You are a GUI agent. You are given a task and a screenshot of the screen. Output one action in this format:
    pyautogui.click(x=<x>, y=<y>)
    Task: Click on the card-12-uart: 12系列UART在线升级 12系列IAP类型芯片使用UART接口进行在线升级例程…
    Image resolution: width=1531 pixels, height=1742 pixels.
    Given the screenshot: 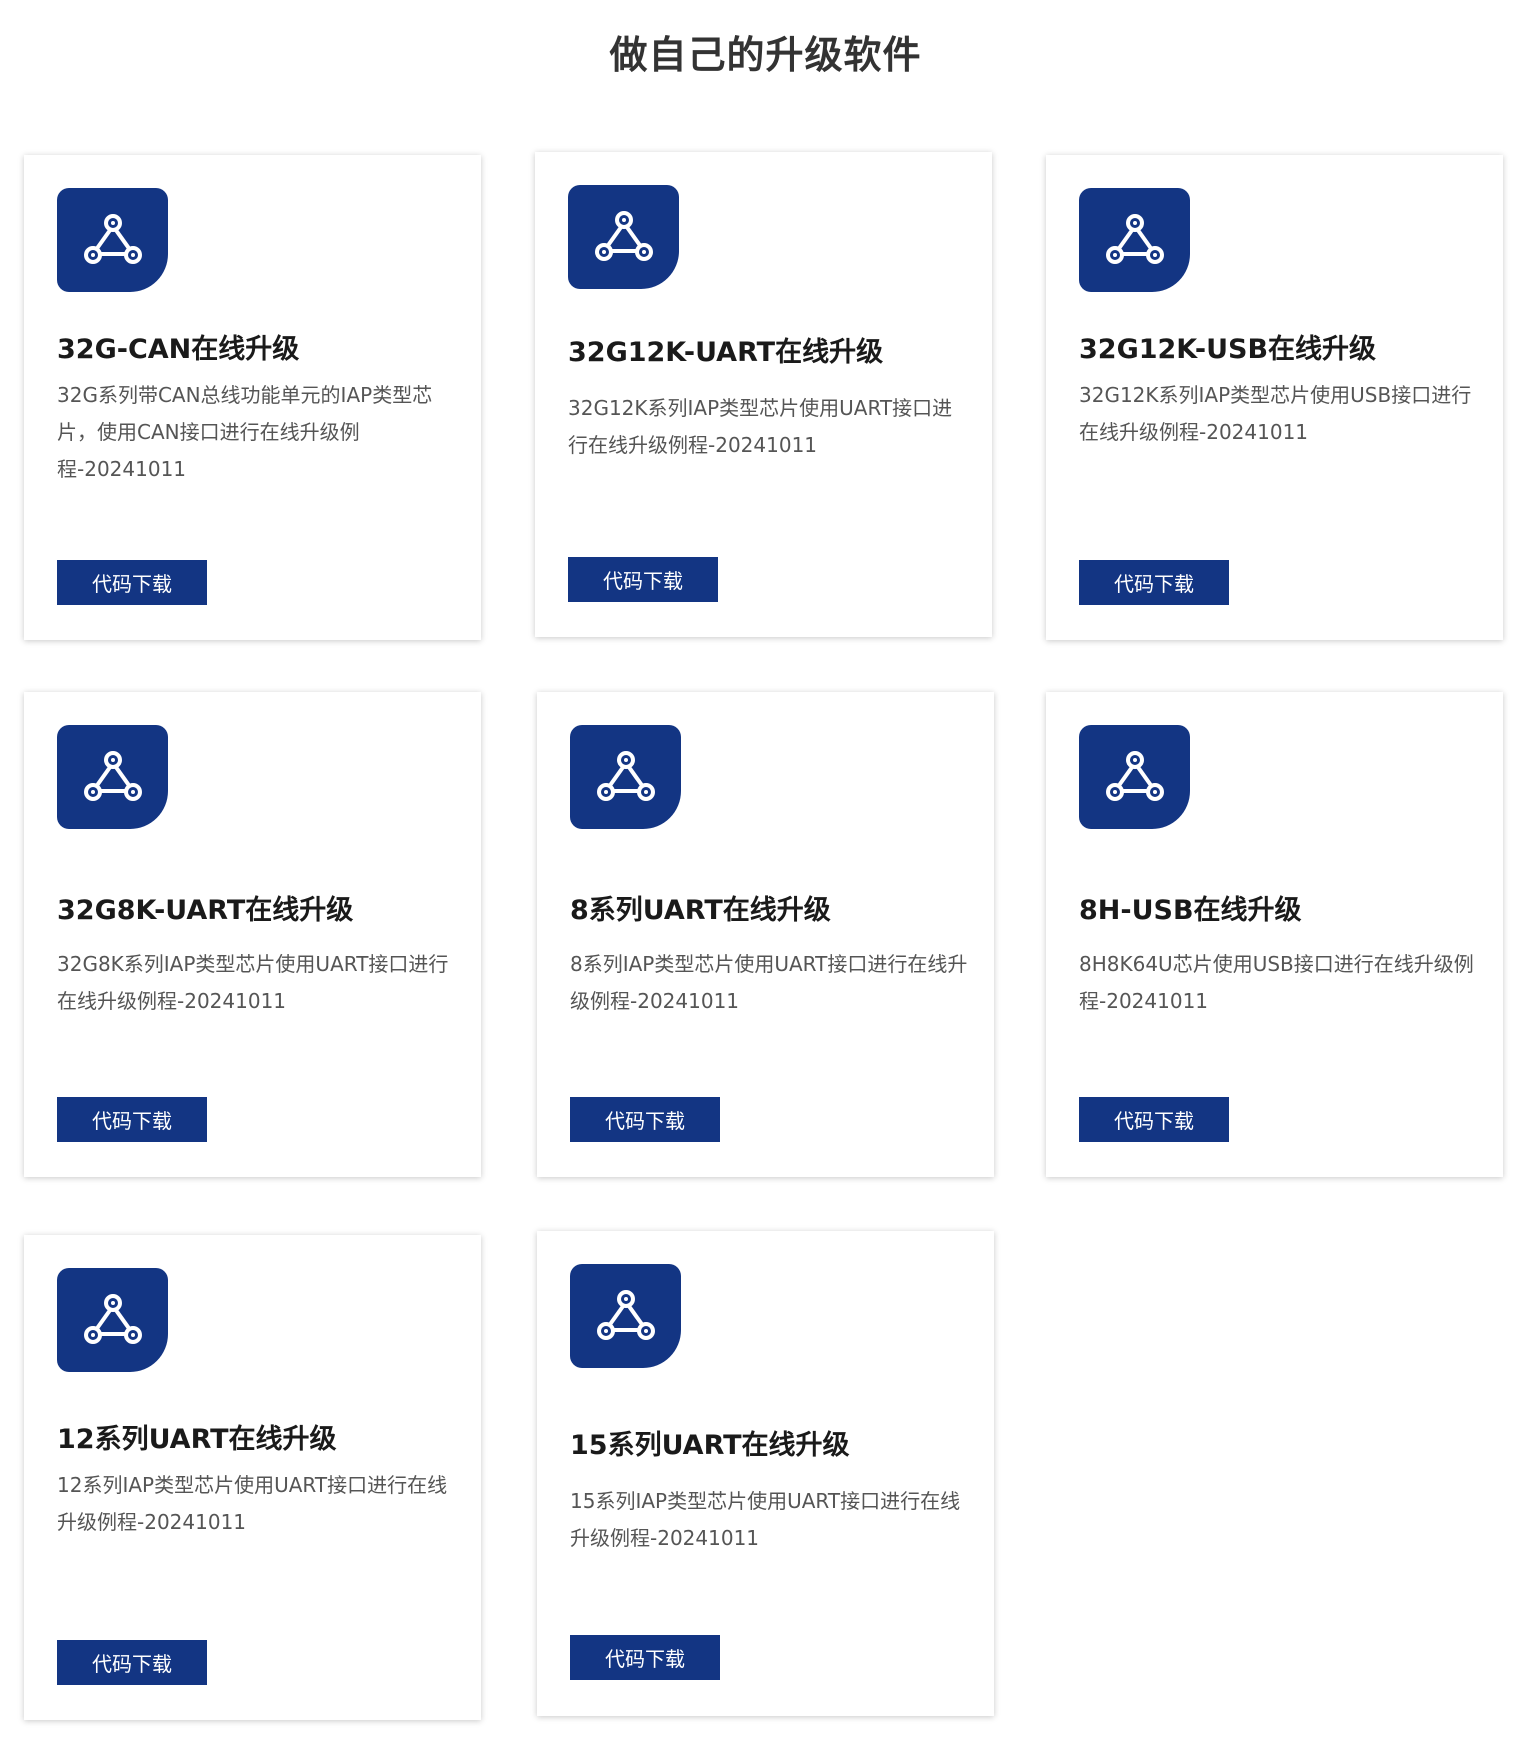 What is the action you would take?
    pyautogui.click(x=252, y=1477)
    